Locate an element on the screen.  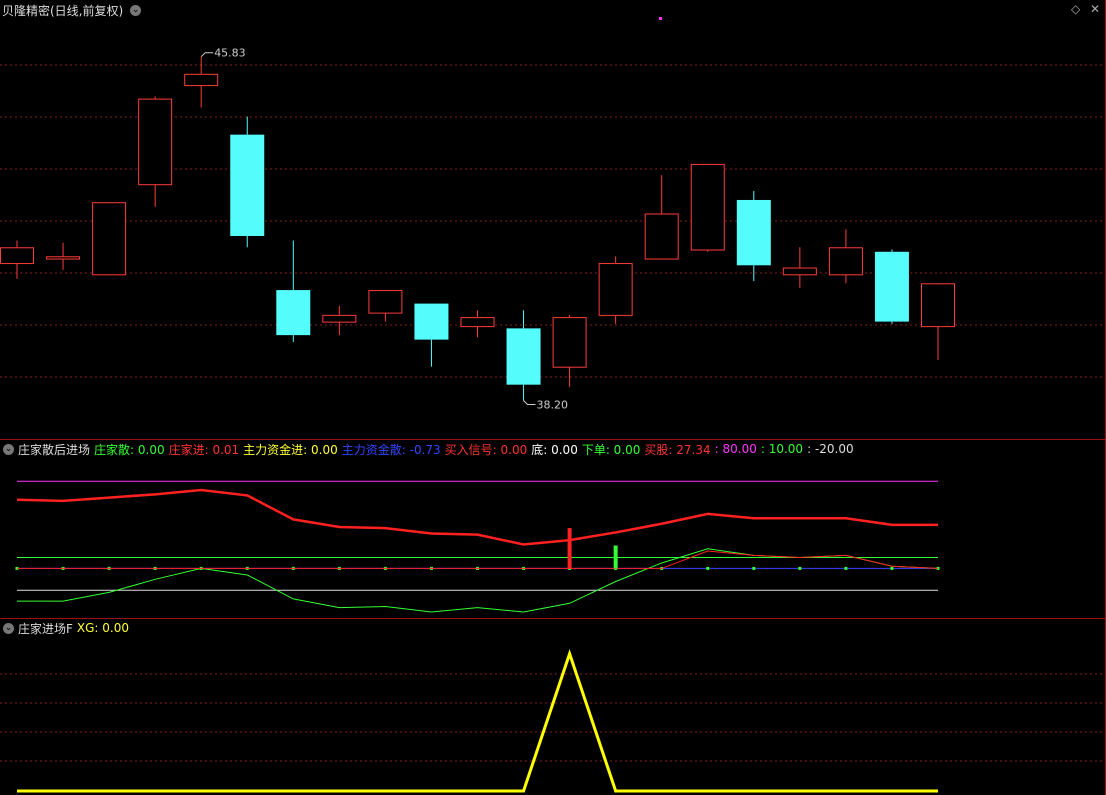
main-panel-title: 贝隆精密(日线,前复权) is located at coordinates (63, 10).